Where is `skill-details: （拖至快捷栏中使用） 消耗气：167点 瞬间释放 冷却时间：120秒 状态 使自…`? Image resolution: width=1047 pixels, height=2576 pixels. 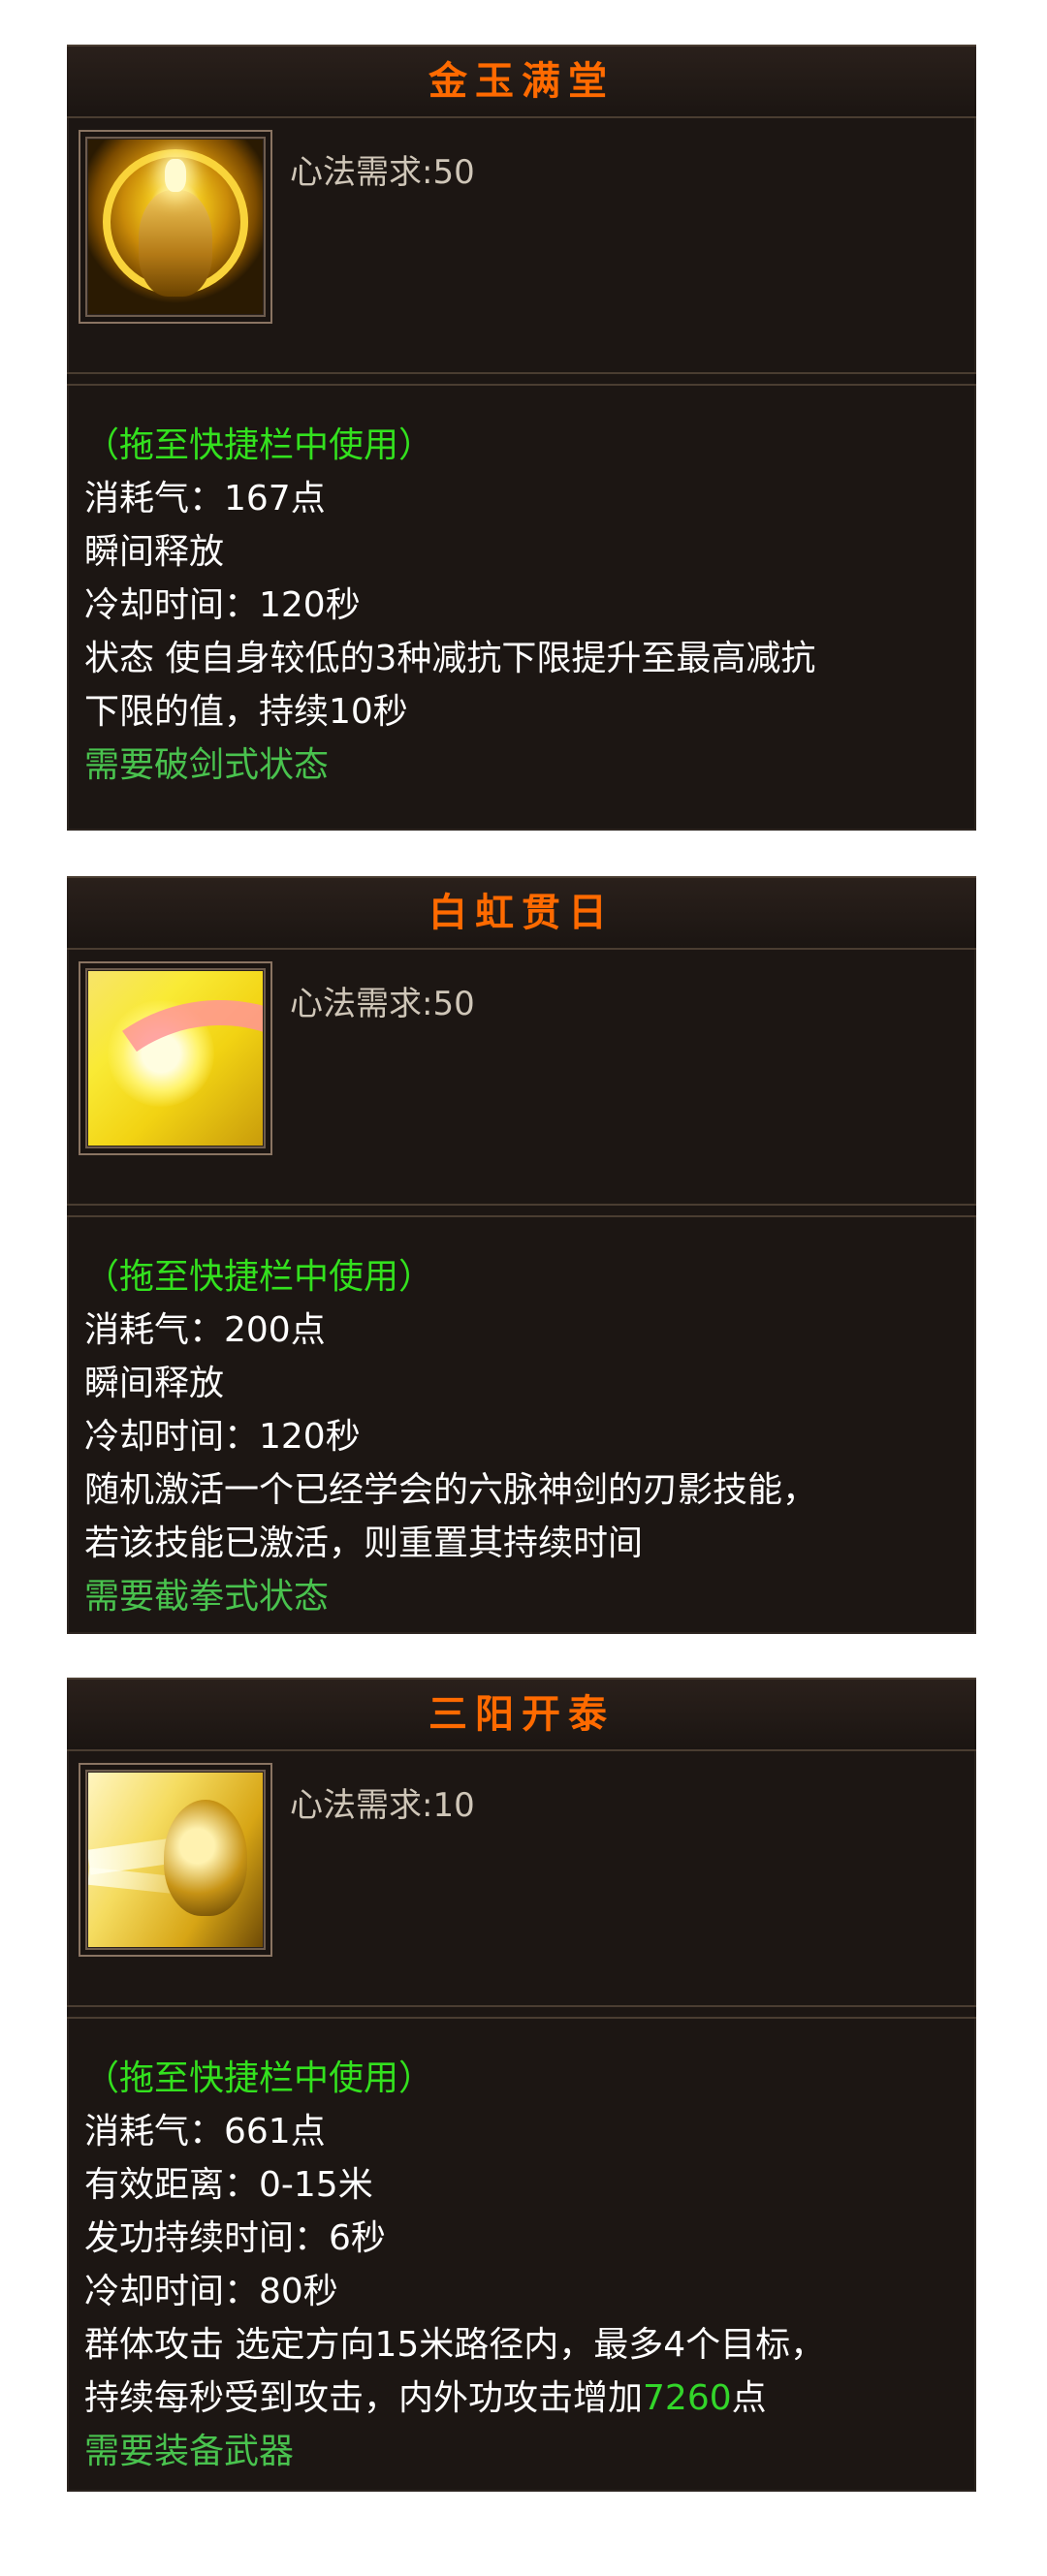
skill-details: （拖至快捷栏中使用） 消耗气：167点 瞬间释放 冷却时间：120秒 状态 使自… is located at coordinates (521, 605).